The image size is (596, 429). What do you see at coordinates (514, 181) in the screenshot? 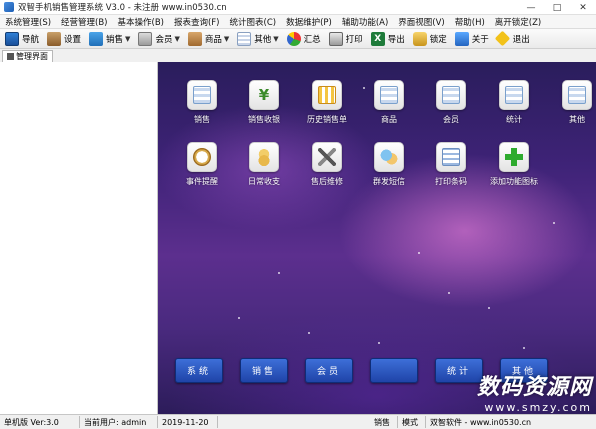
I see `tile-label: 添加功能图标` at bounding box center [514, 181].